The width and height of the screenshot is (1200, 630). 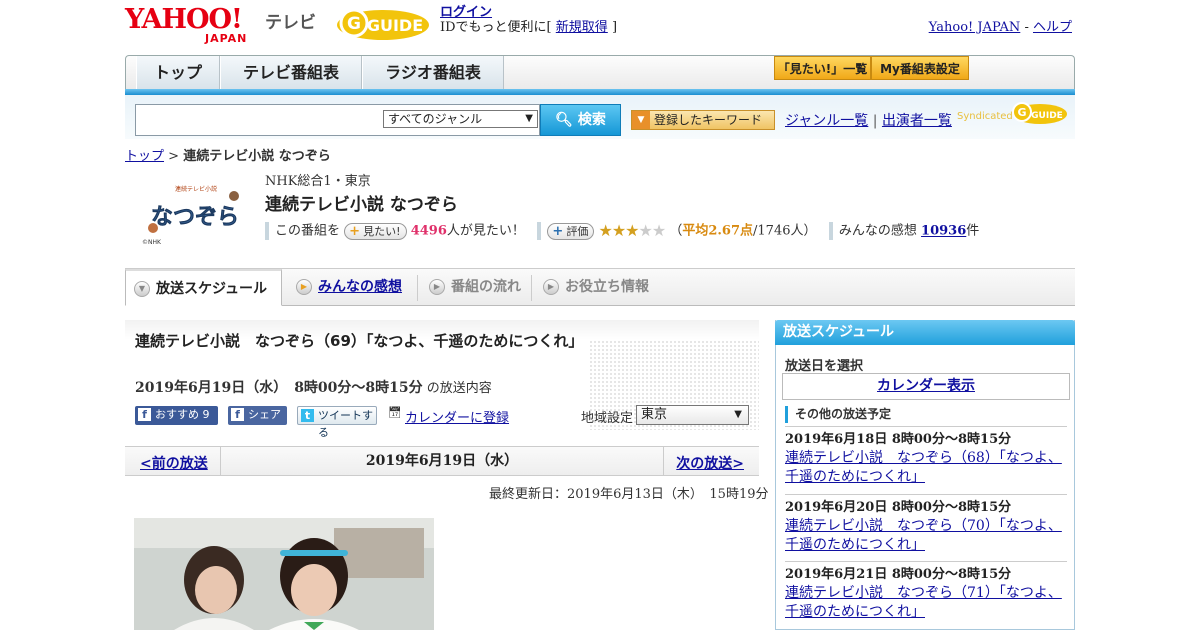 What do you see at coordinates (920, 68) in the screenshot?
I see `my-program-settings-button: My番組表設定` at bounding box center [920, 68].